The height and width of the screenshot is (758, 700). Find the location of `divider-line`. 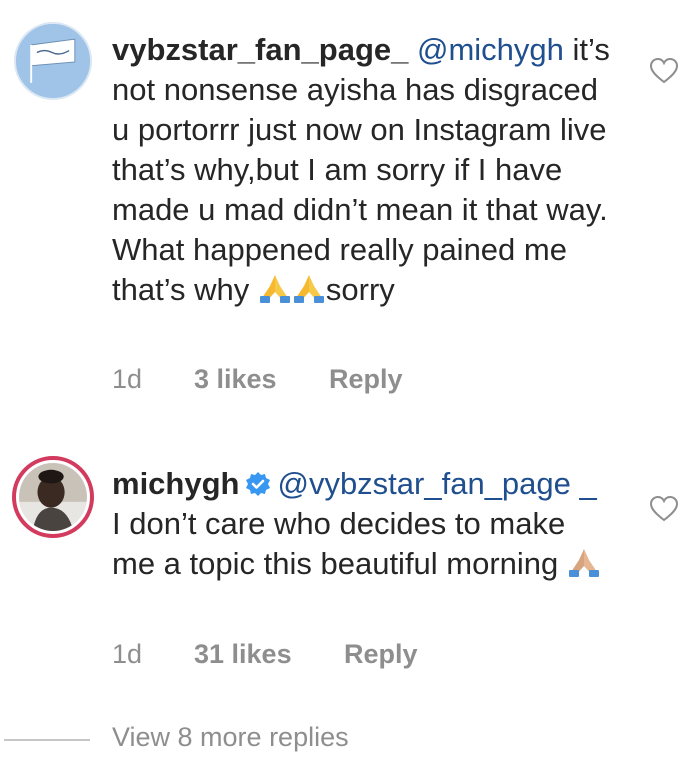

divider-line is located at coordinates (47, 740).